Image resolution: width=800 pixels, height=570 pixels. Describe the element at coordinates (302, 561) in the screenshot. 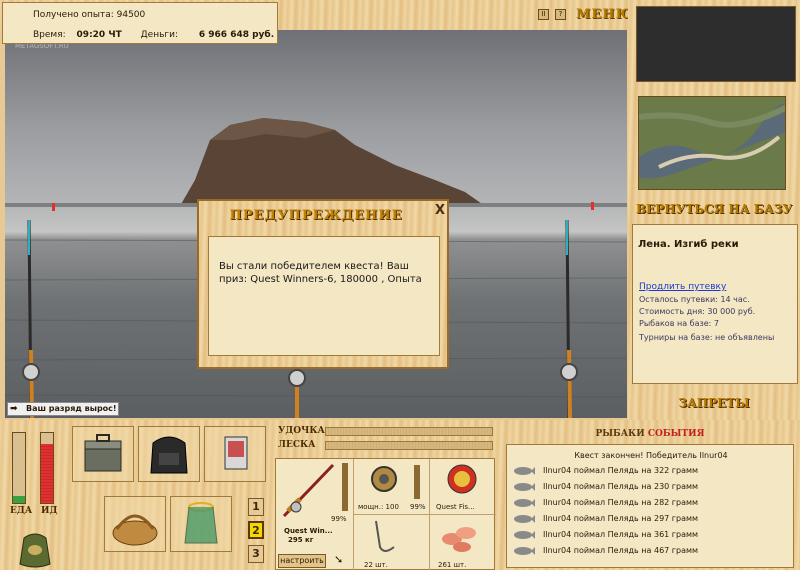

I see `setup-button: настроить` at that location.